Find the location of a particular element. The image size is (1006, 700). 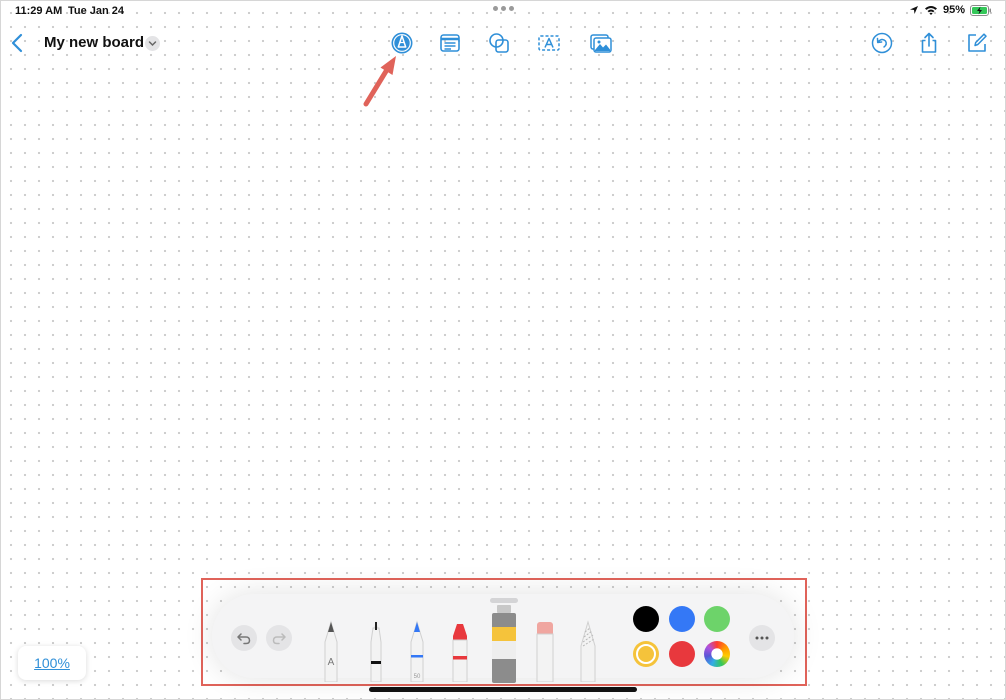

status-date: Tue Jan 24 is located at coordinates (96, 11).